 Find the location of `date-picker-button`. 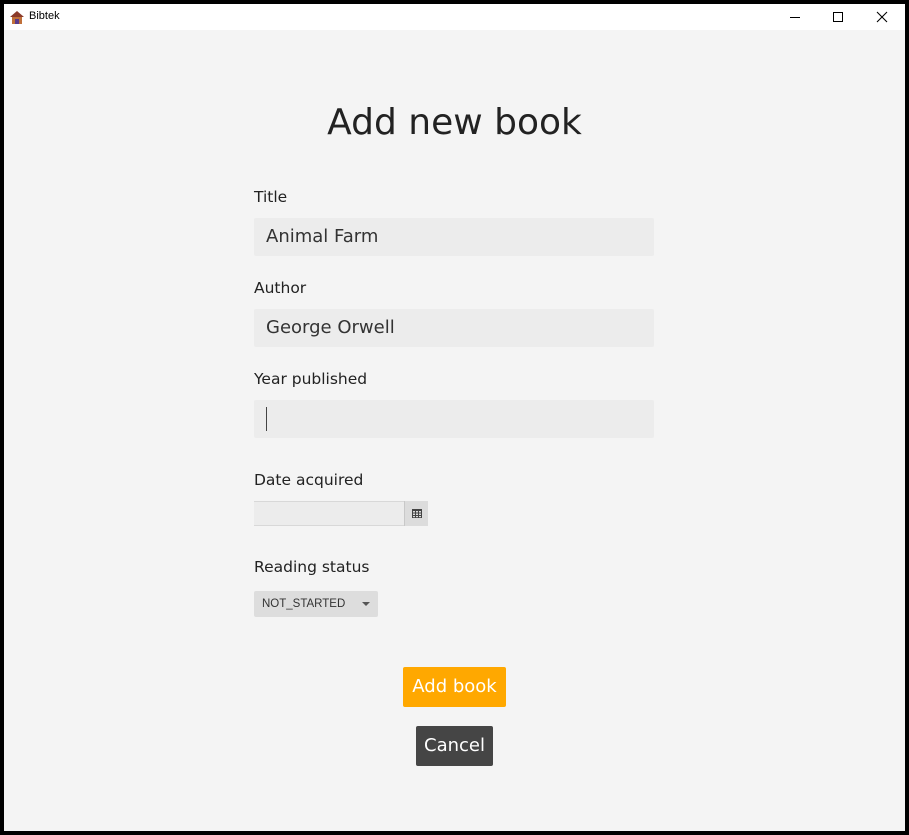

date-picker-button is located at coordinates (416, 513).